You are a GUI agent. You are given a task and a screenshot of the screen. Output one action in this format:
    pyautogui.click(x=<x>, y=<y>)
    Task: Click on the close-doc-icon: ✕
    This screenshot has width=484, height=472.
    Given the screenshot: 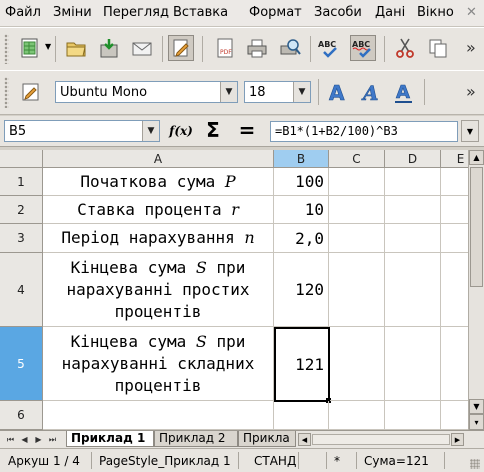 What is the action you would take?
    pyautogui.click(x=471, y=12)
    